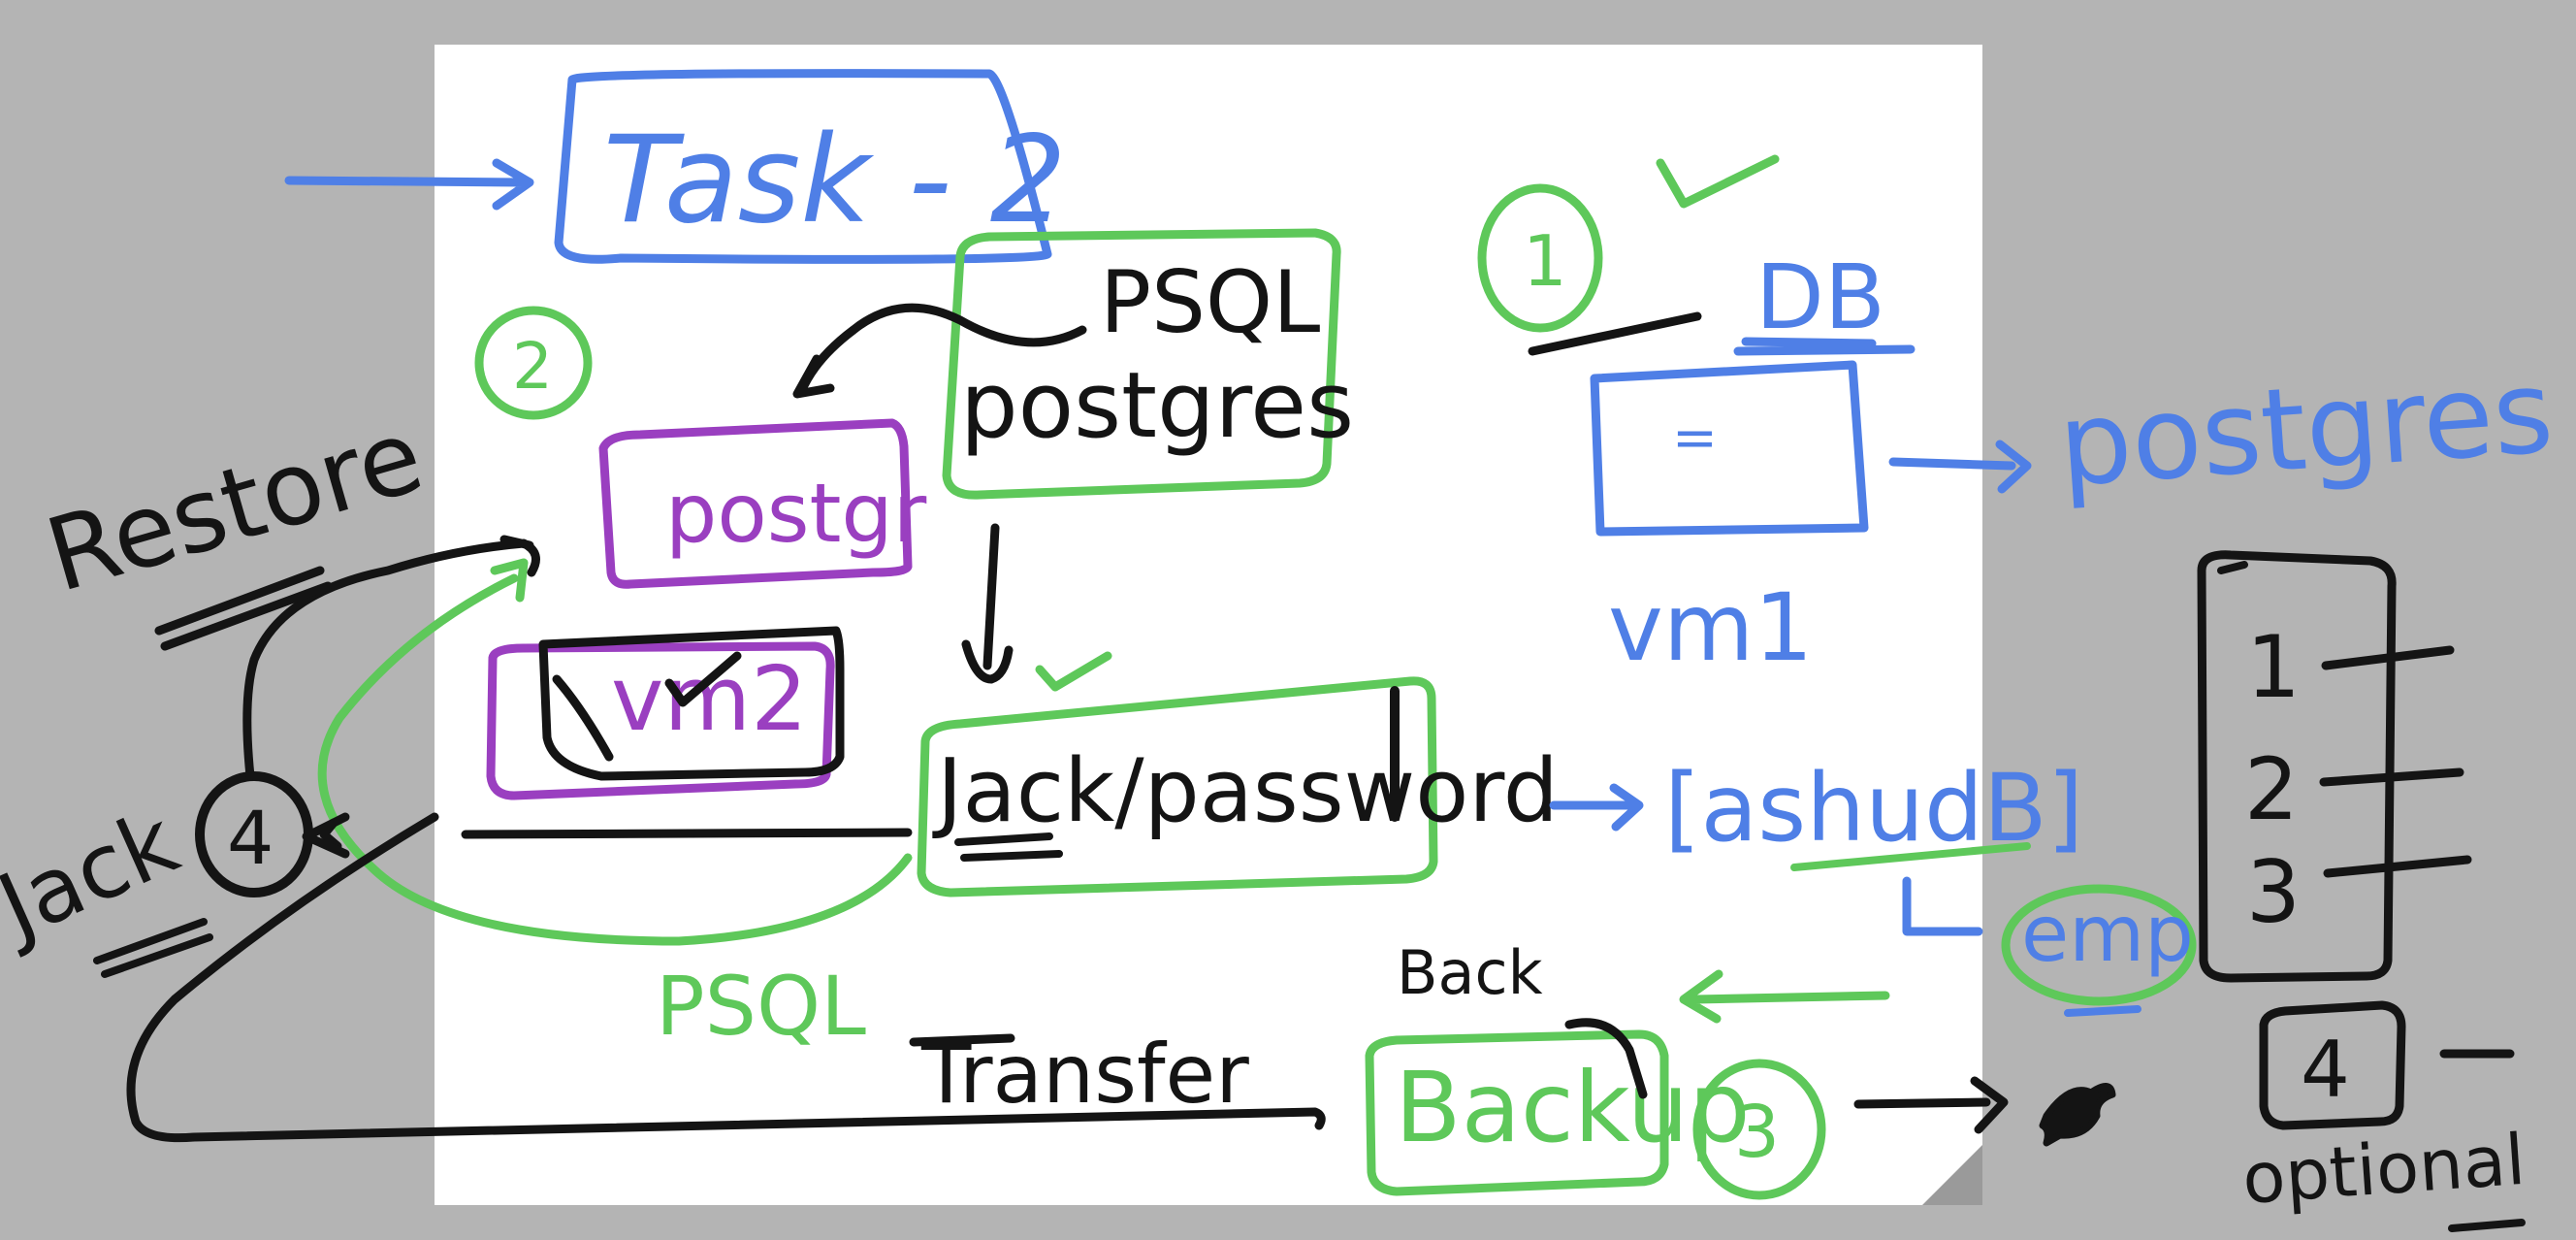 Image resolution: width=2576 pixels, height=1240 pixels. I want to click on emp-label: emp, so click(2107, 934).